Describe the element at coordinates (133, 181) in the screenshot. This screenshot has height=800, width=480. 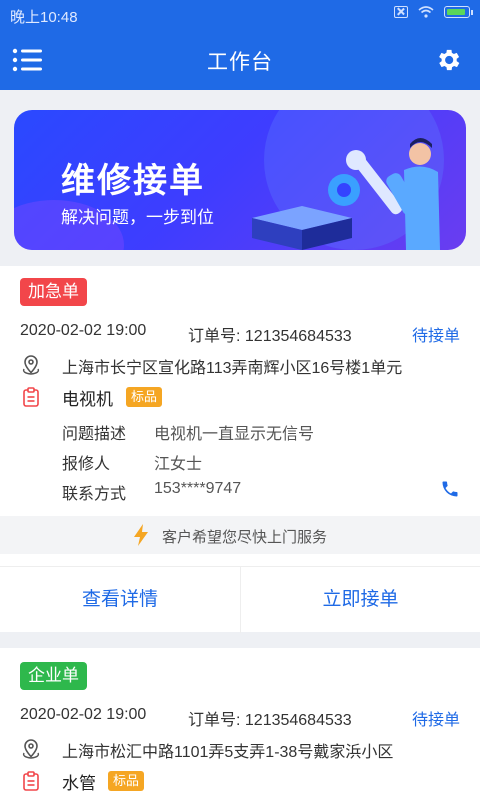
I see `banner-title: 维修接单` at that location.